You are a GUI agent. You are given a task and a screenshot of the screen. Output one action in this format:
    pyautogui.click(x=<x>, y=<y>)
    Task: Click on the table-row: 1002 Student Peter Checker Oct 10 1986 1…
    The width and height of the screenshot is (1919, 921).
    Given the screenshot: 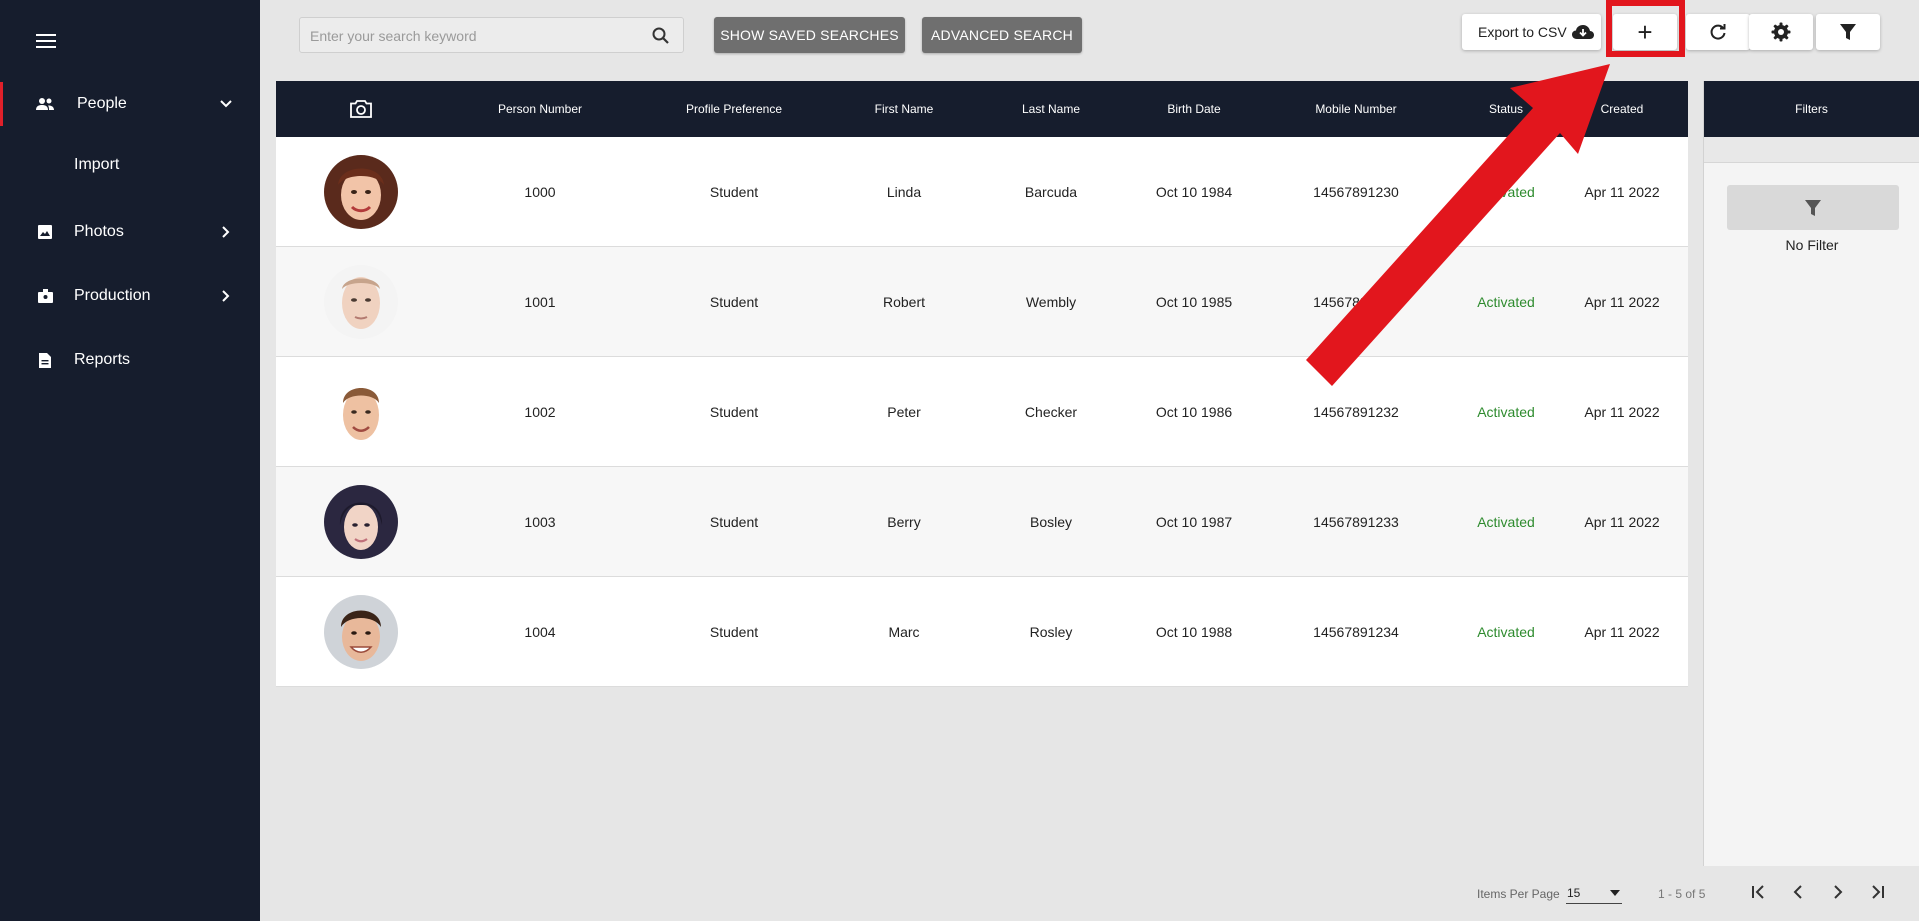 What is the action you would take?
    pyautogui.click(x=982, y=412)
    